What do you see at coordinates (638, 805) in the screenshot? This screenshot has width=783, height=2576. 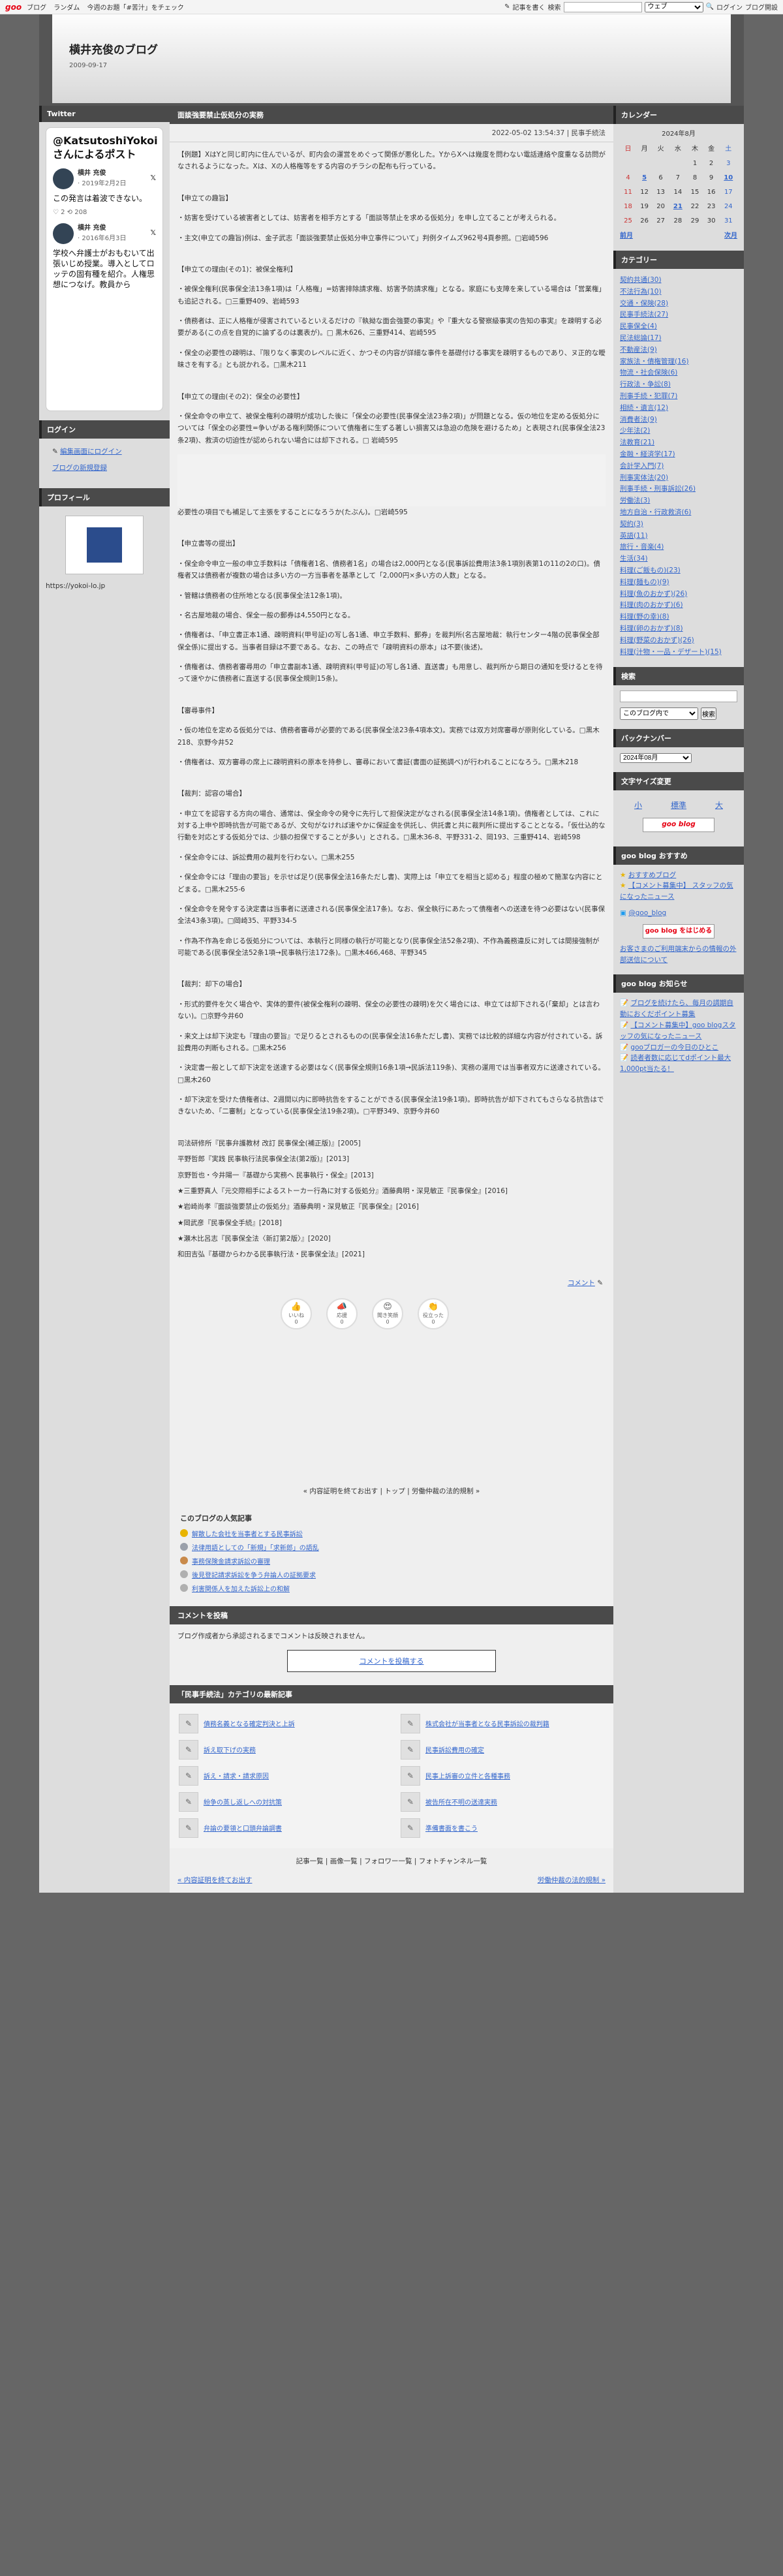 I see `textsize-small: 小` at bounding box center [638, 805].